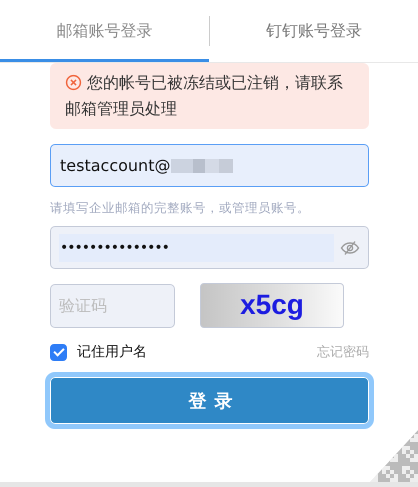 This screenshot has width=418, height=487. Describe the element at coordinates (209, 96) in the screenshot. I see `error-message: 您的帐号已被冻结或已注销，请联系邮箱管理员处理` at that location.